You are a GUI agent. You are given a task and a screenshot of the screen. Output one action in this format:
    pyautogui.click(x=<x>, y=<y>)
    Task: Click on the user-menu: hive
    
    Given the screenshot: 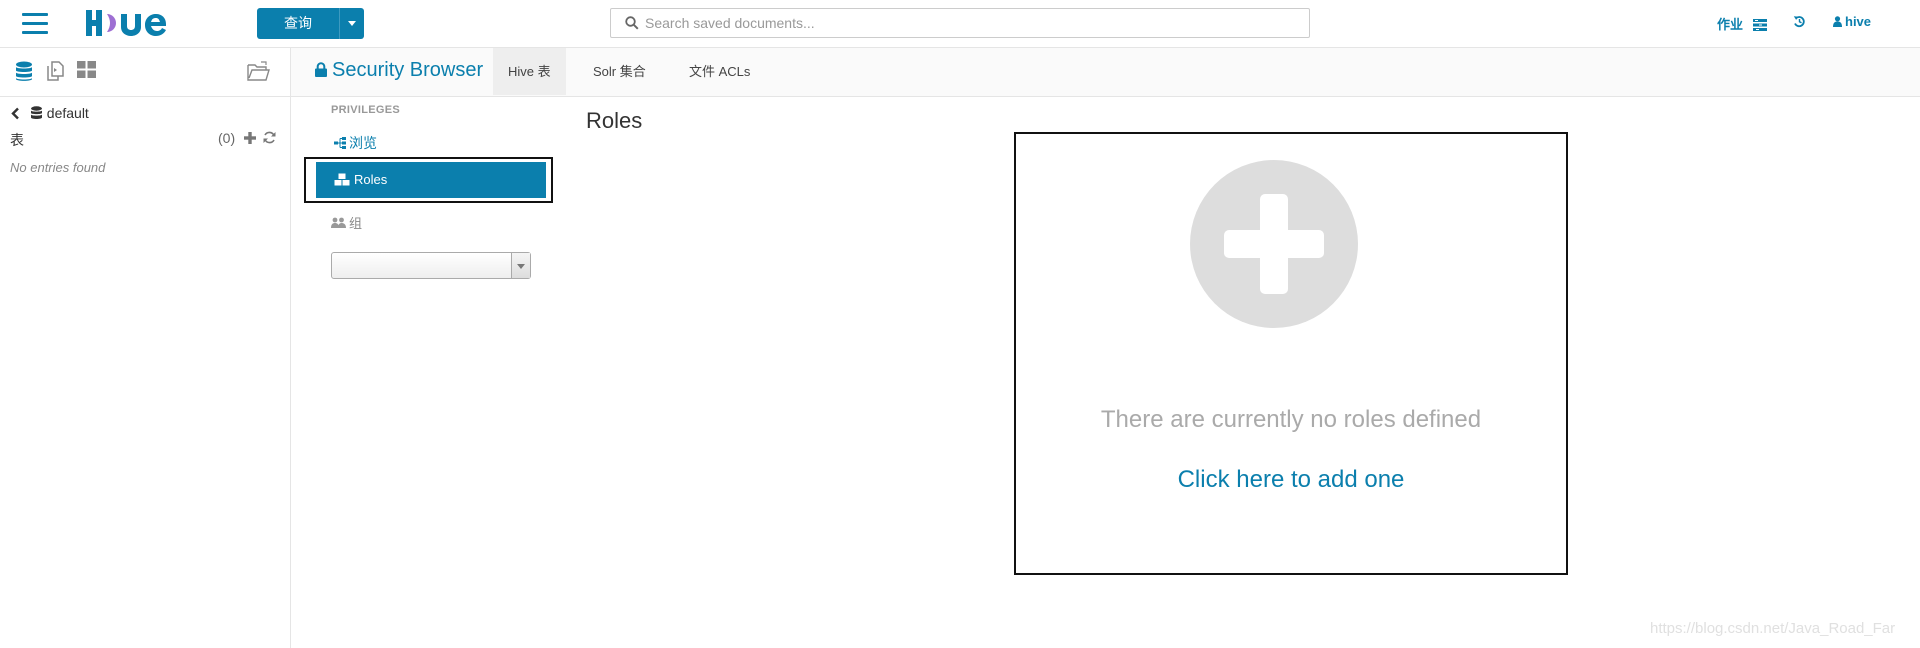 What is the action you would take?
    pyautogui.click(x=1852, y=21)
    